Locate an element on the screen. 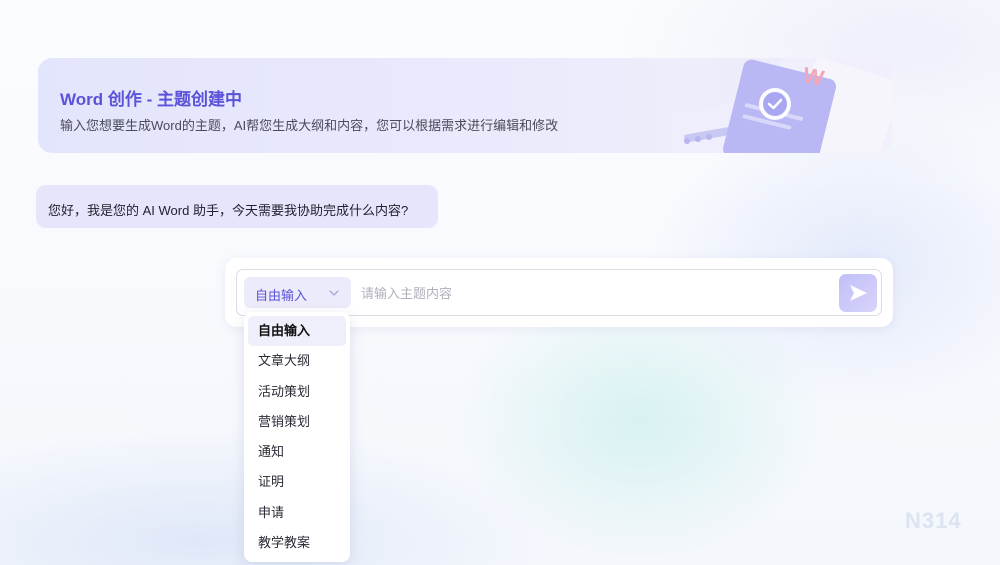  dropdown-option-event-planning: 活动策划 is located at coordinates (297, 392).